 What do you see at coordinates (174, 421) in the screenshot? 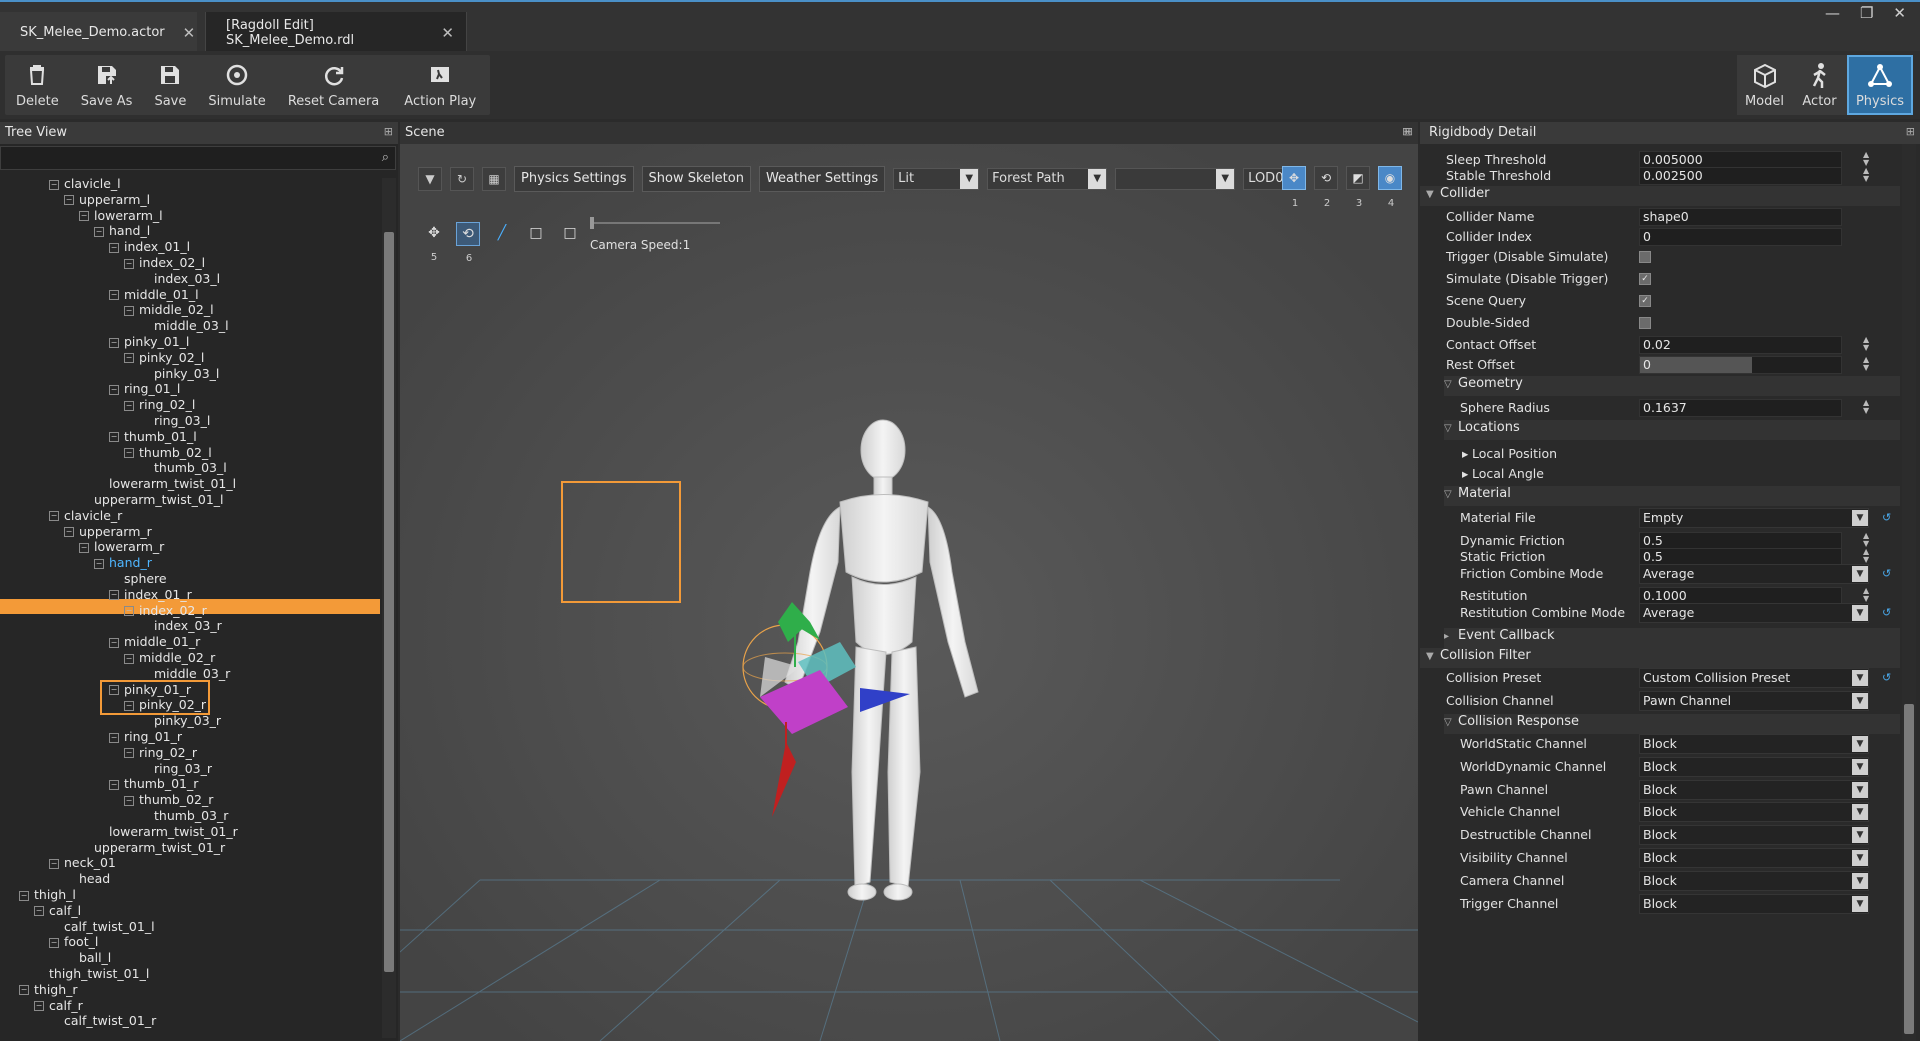
I see `tree-item: ring_03_l` at bounding box center [174, 421].